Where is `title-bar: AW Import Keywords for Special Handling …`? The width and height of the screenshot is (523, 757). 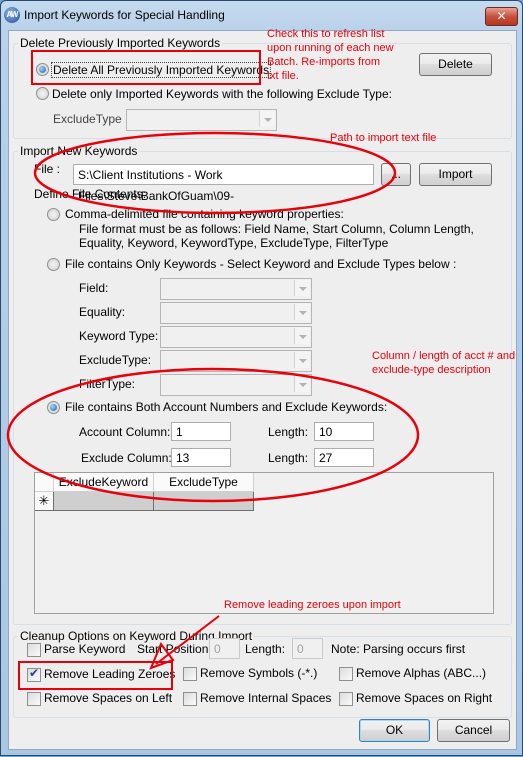 title-bar: AW Import Keywords for Special Handling … is located at coordinates (261, 15).